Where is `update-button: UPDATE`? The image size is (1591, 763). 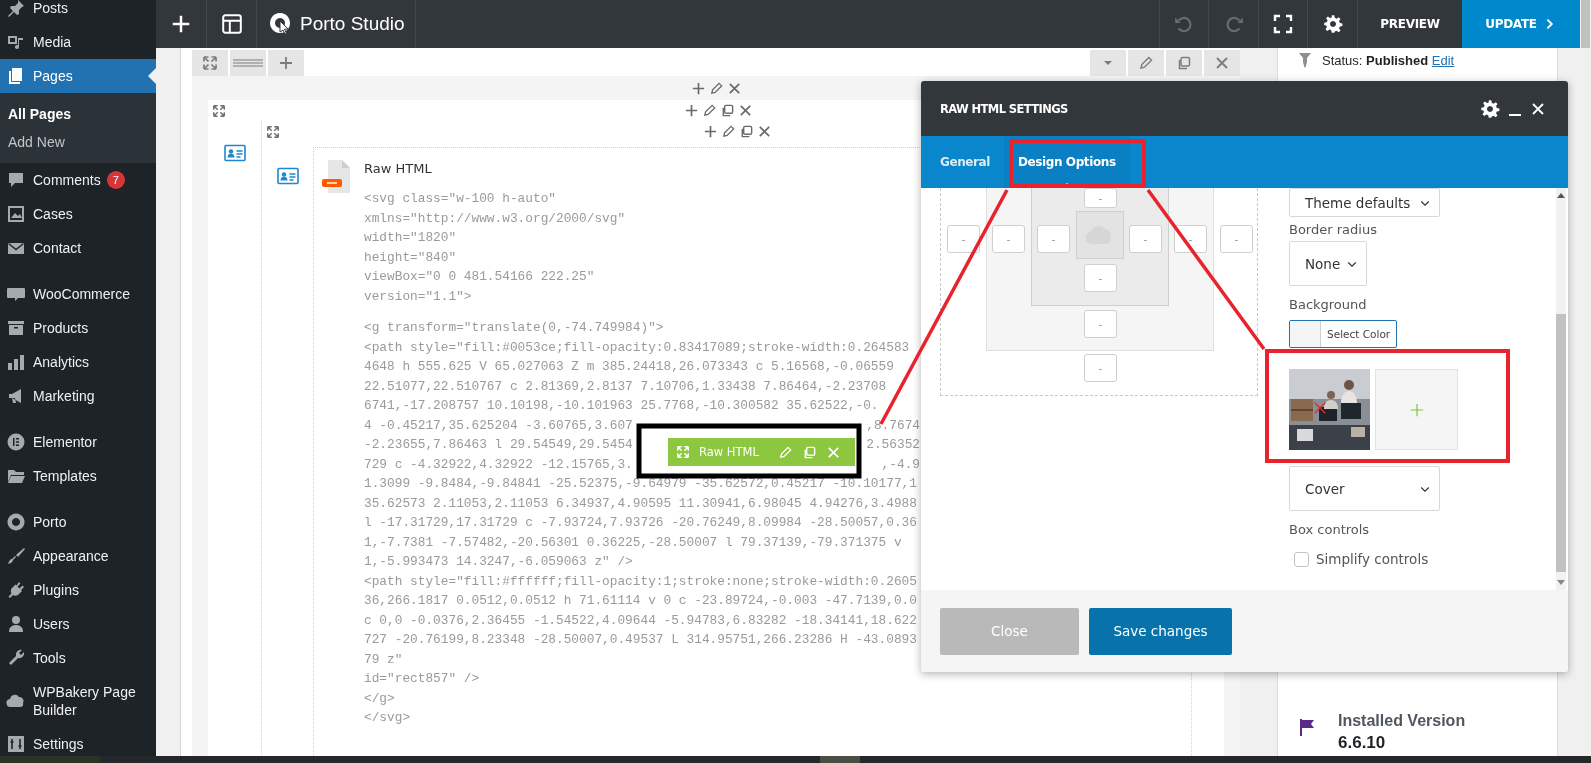 update-button: UPDATE is located at coordinates (1521, 24).